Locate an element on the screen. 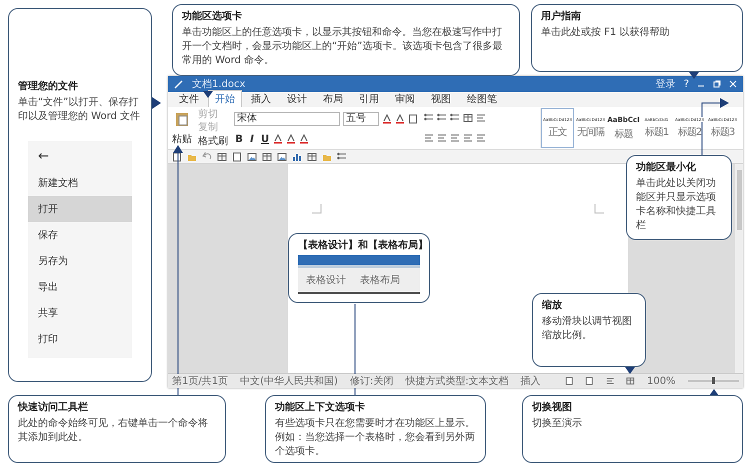  callout-text: 单击“文件”以打开、保存打印以及管理您的 Word 文件 is located at coordinates (80, 110).